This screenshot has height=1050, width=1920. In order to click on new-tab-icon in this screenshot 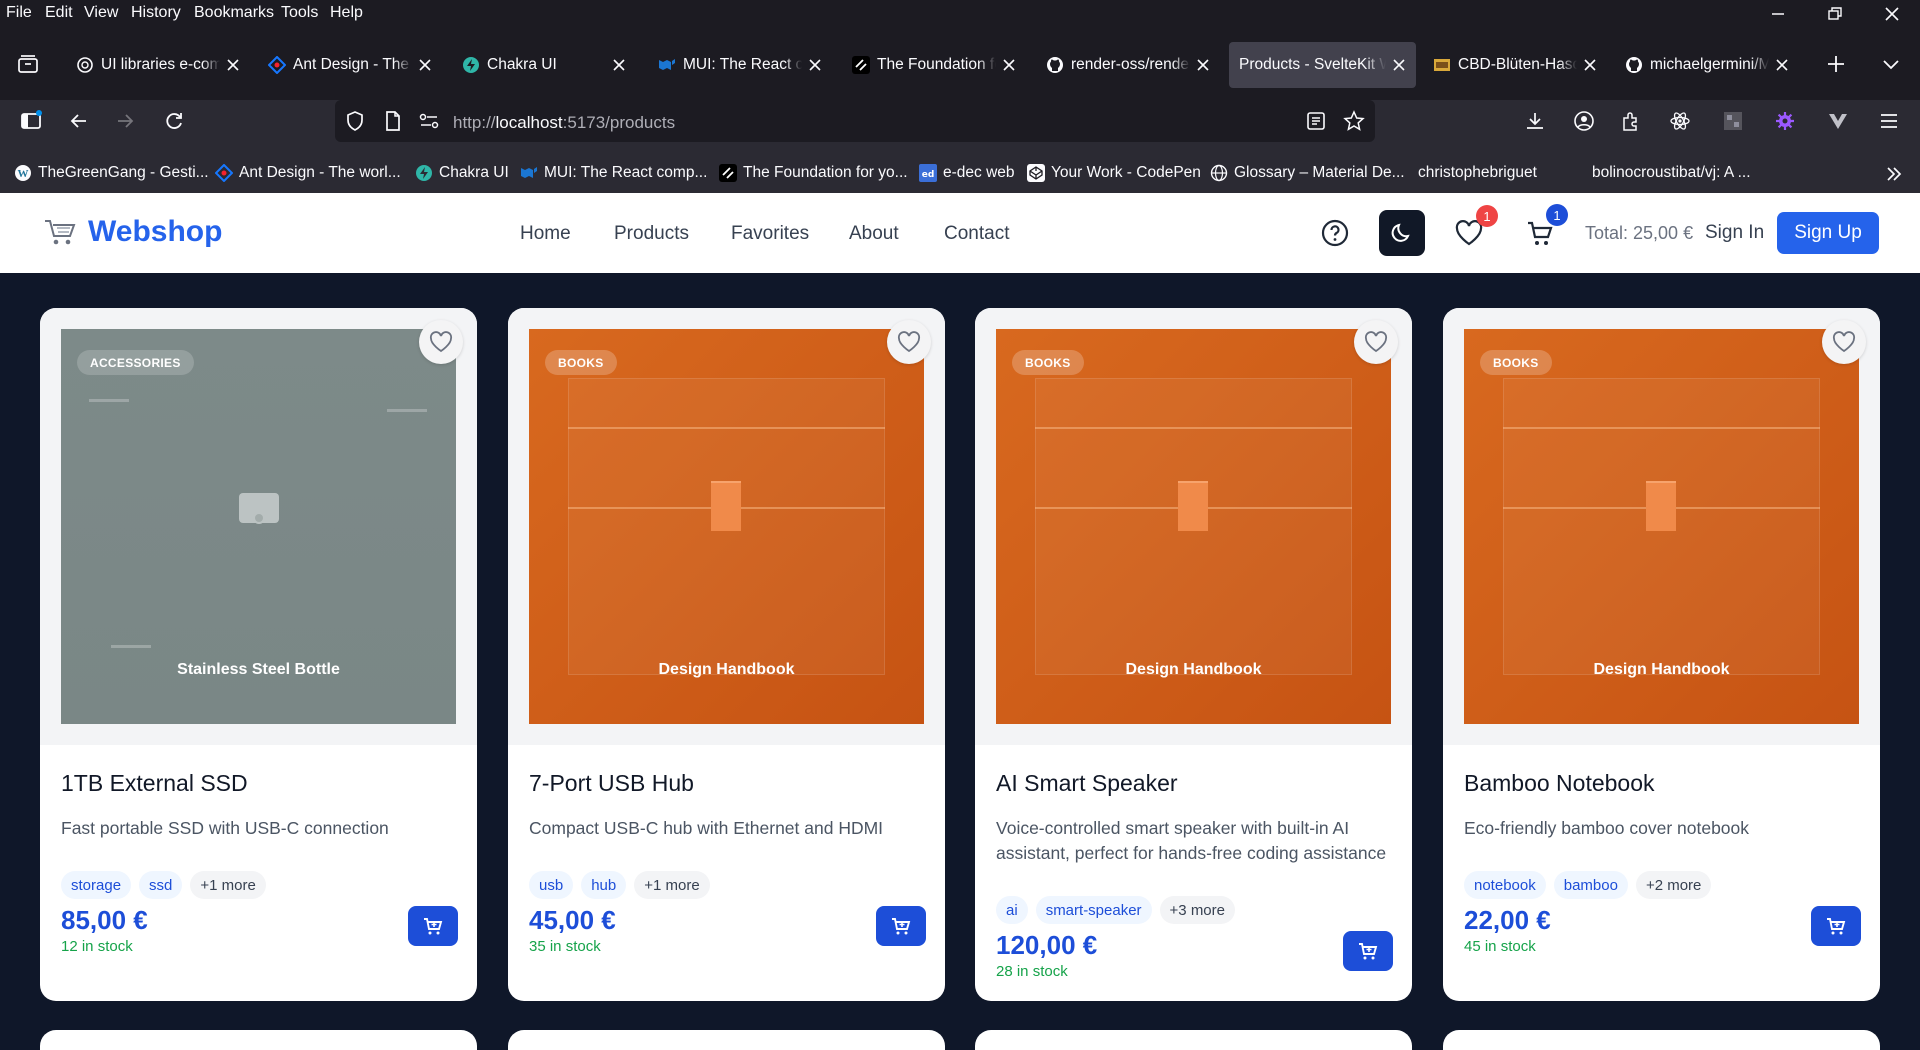, I will do `click(1836, 64)`.